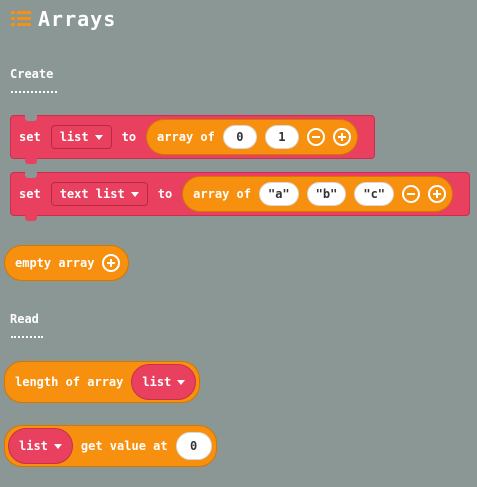 This screenshot has width=477, height=487. Describe the element at coordinates (239, 137) in the screenshot. I see `array-value-input: 0` at that location.